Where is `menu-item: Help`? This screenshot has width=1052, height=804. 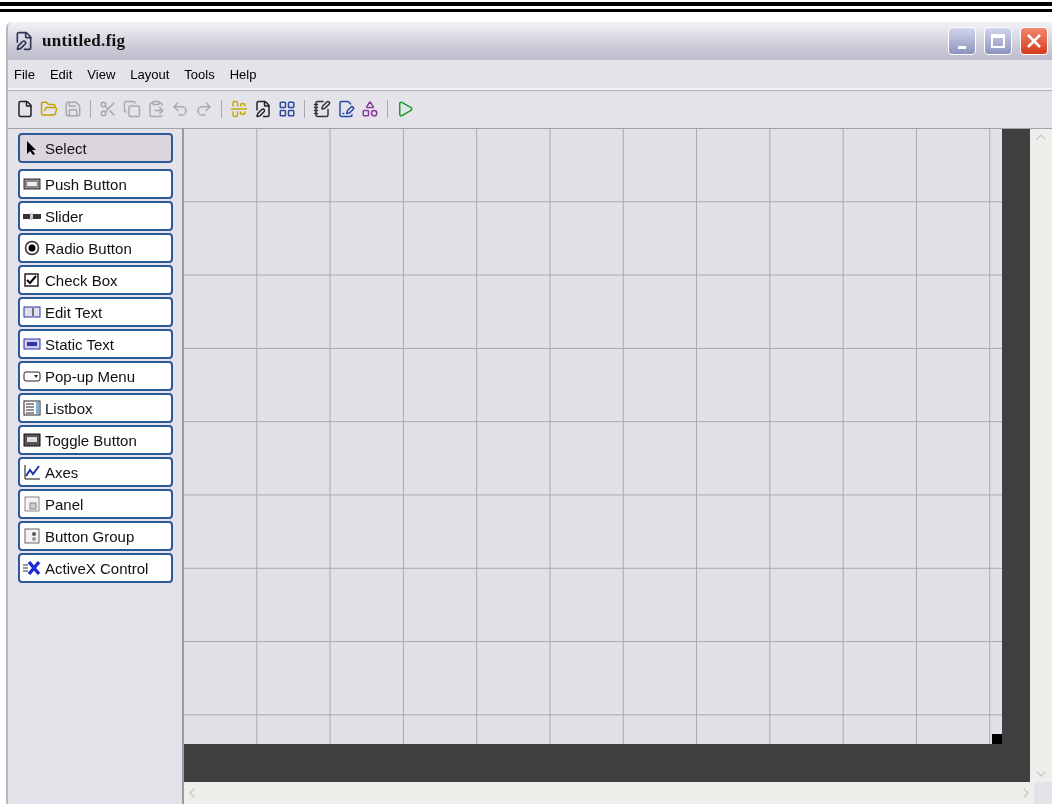 menu-item: Help is located at coordinates (243, 74).